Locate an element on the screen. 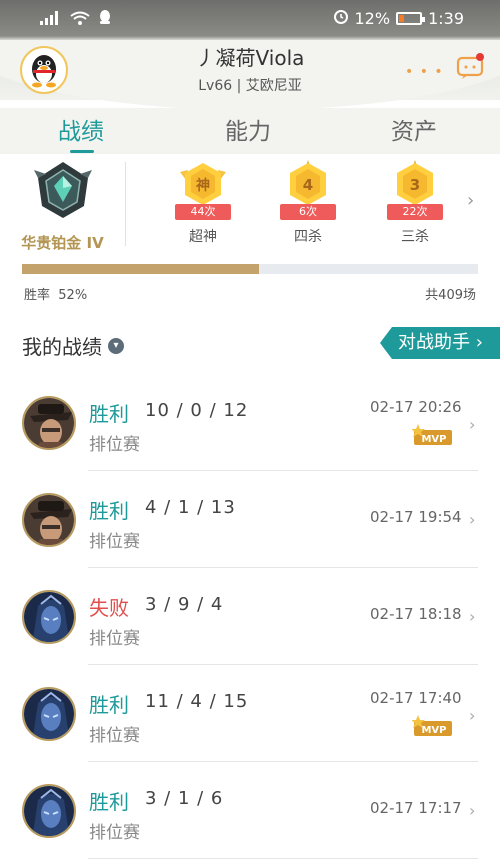 Image resolution: width=500 pixels, height=866 pixels. badge-triple-kill: 3 22次 三杀 is located at coordinates (415, 203).